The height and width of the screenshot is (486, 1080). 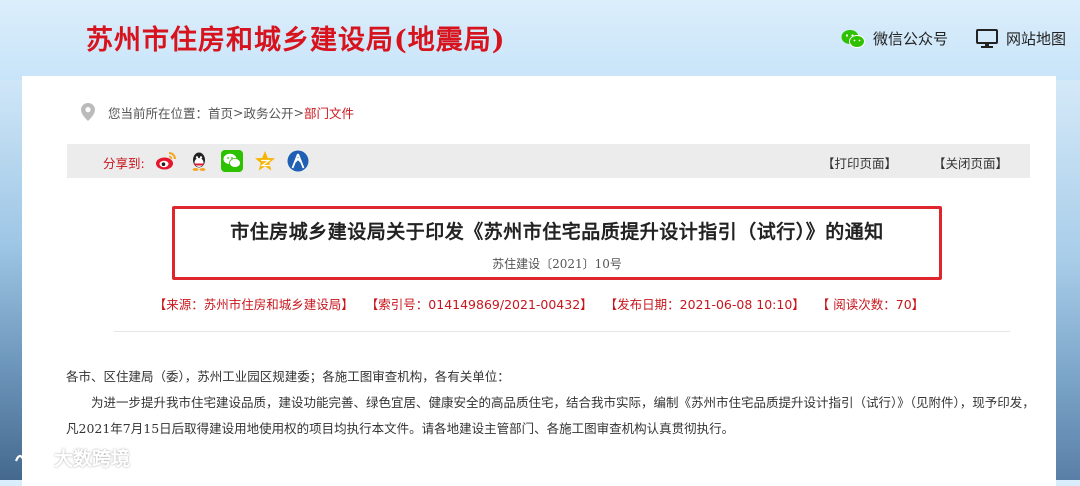 I want to click on weibo-icon, so click(x=166, y=161).